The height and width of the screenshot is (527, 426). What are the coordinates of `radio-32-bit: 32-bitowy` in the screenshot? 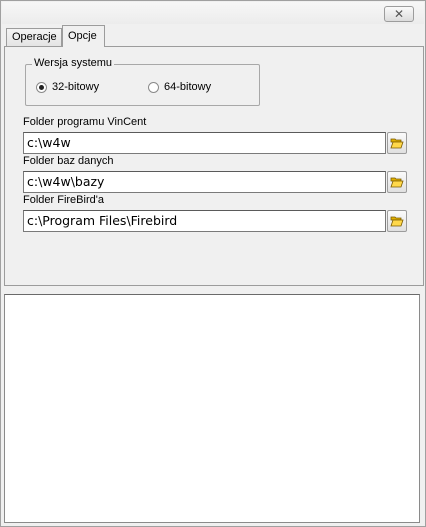 It's located at (67, 87).